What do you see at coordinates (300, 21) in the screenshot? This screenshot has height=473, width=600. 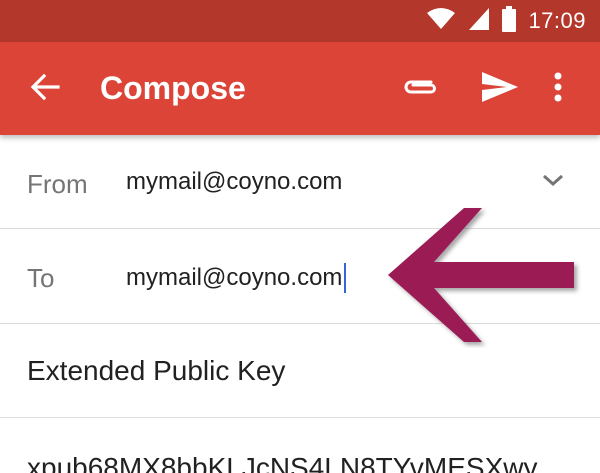 I see `status-bar: 17:09` at bounding box center [300, 21].